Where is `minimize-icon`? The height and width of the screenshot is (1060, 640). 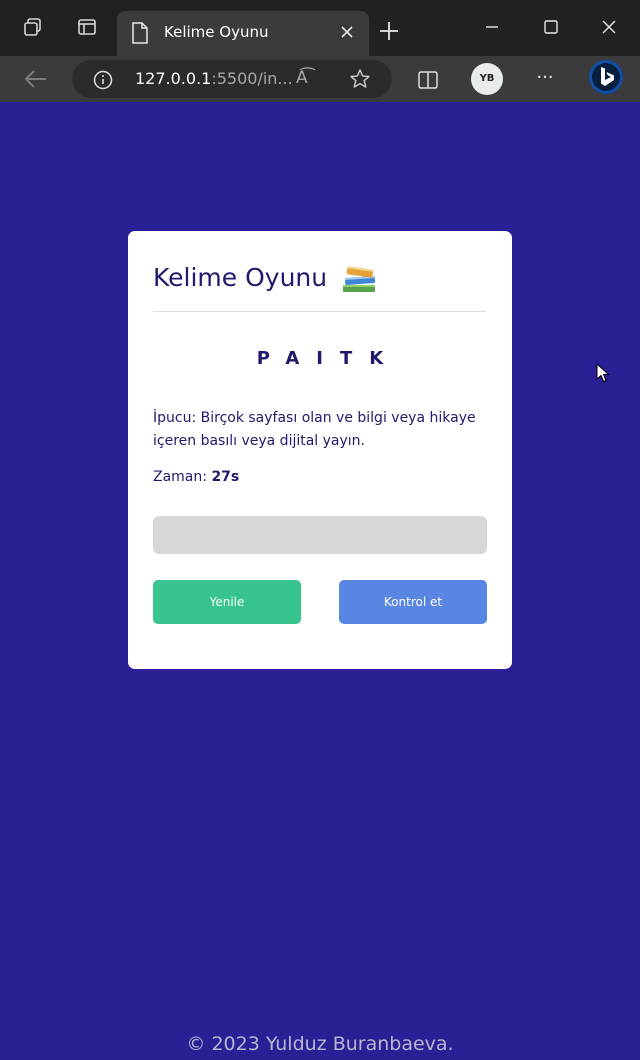 minimize-icon is located at coordinates (492, 27).